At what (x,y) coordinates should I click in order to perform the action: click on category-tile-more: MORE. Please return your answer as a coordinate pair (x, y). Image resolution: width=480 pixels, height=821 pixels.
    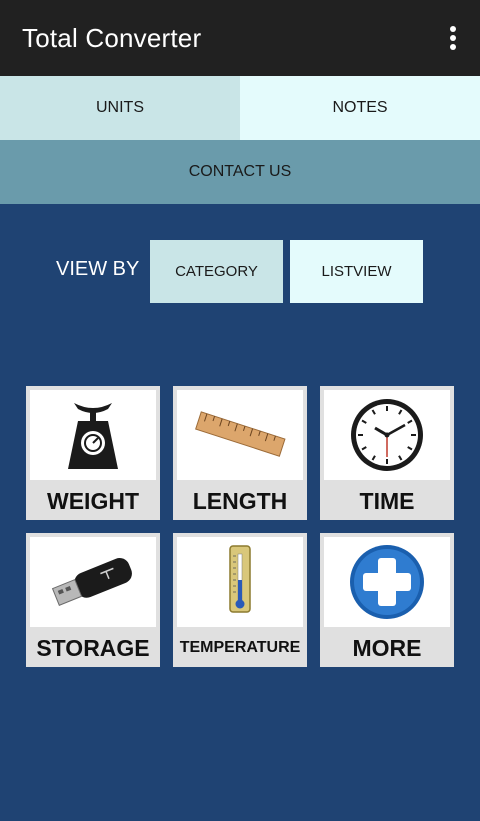
    Looking at the image, I should click on (387, 600).